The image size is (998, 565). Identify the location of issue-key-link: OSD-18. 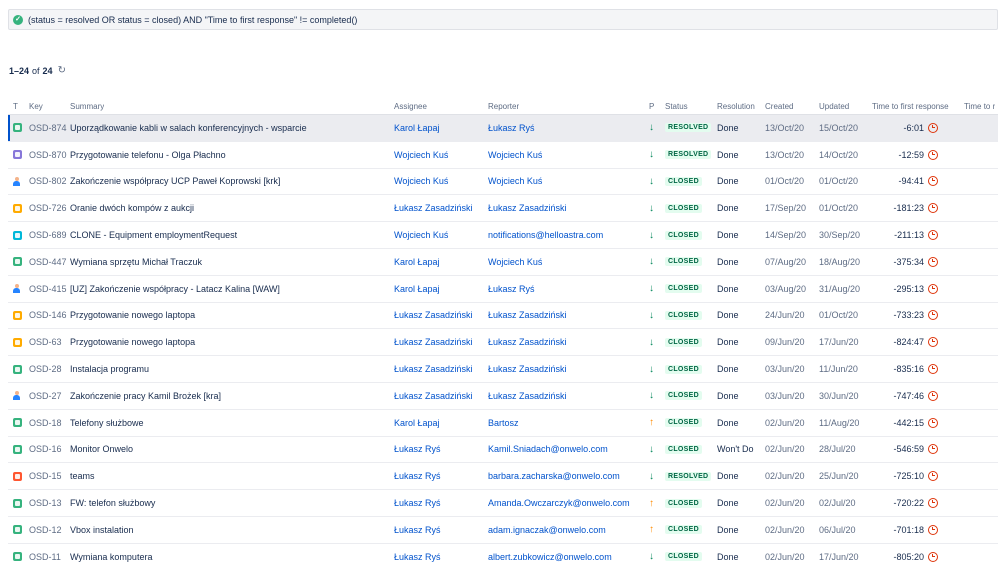
(45, 423).